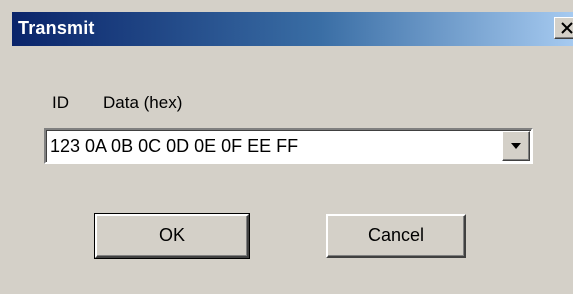 This screenshot has width=573, height=294. I want to click on data-hex-label: Data (hex), so click(143, 102).